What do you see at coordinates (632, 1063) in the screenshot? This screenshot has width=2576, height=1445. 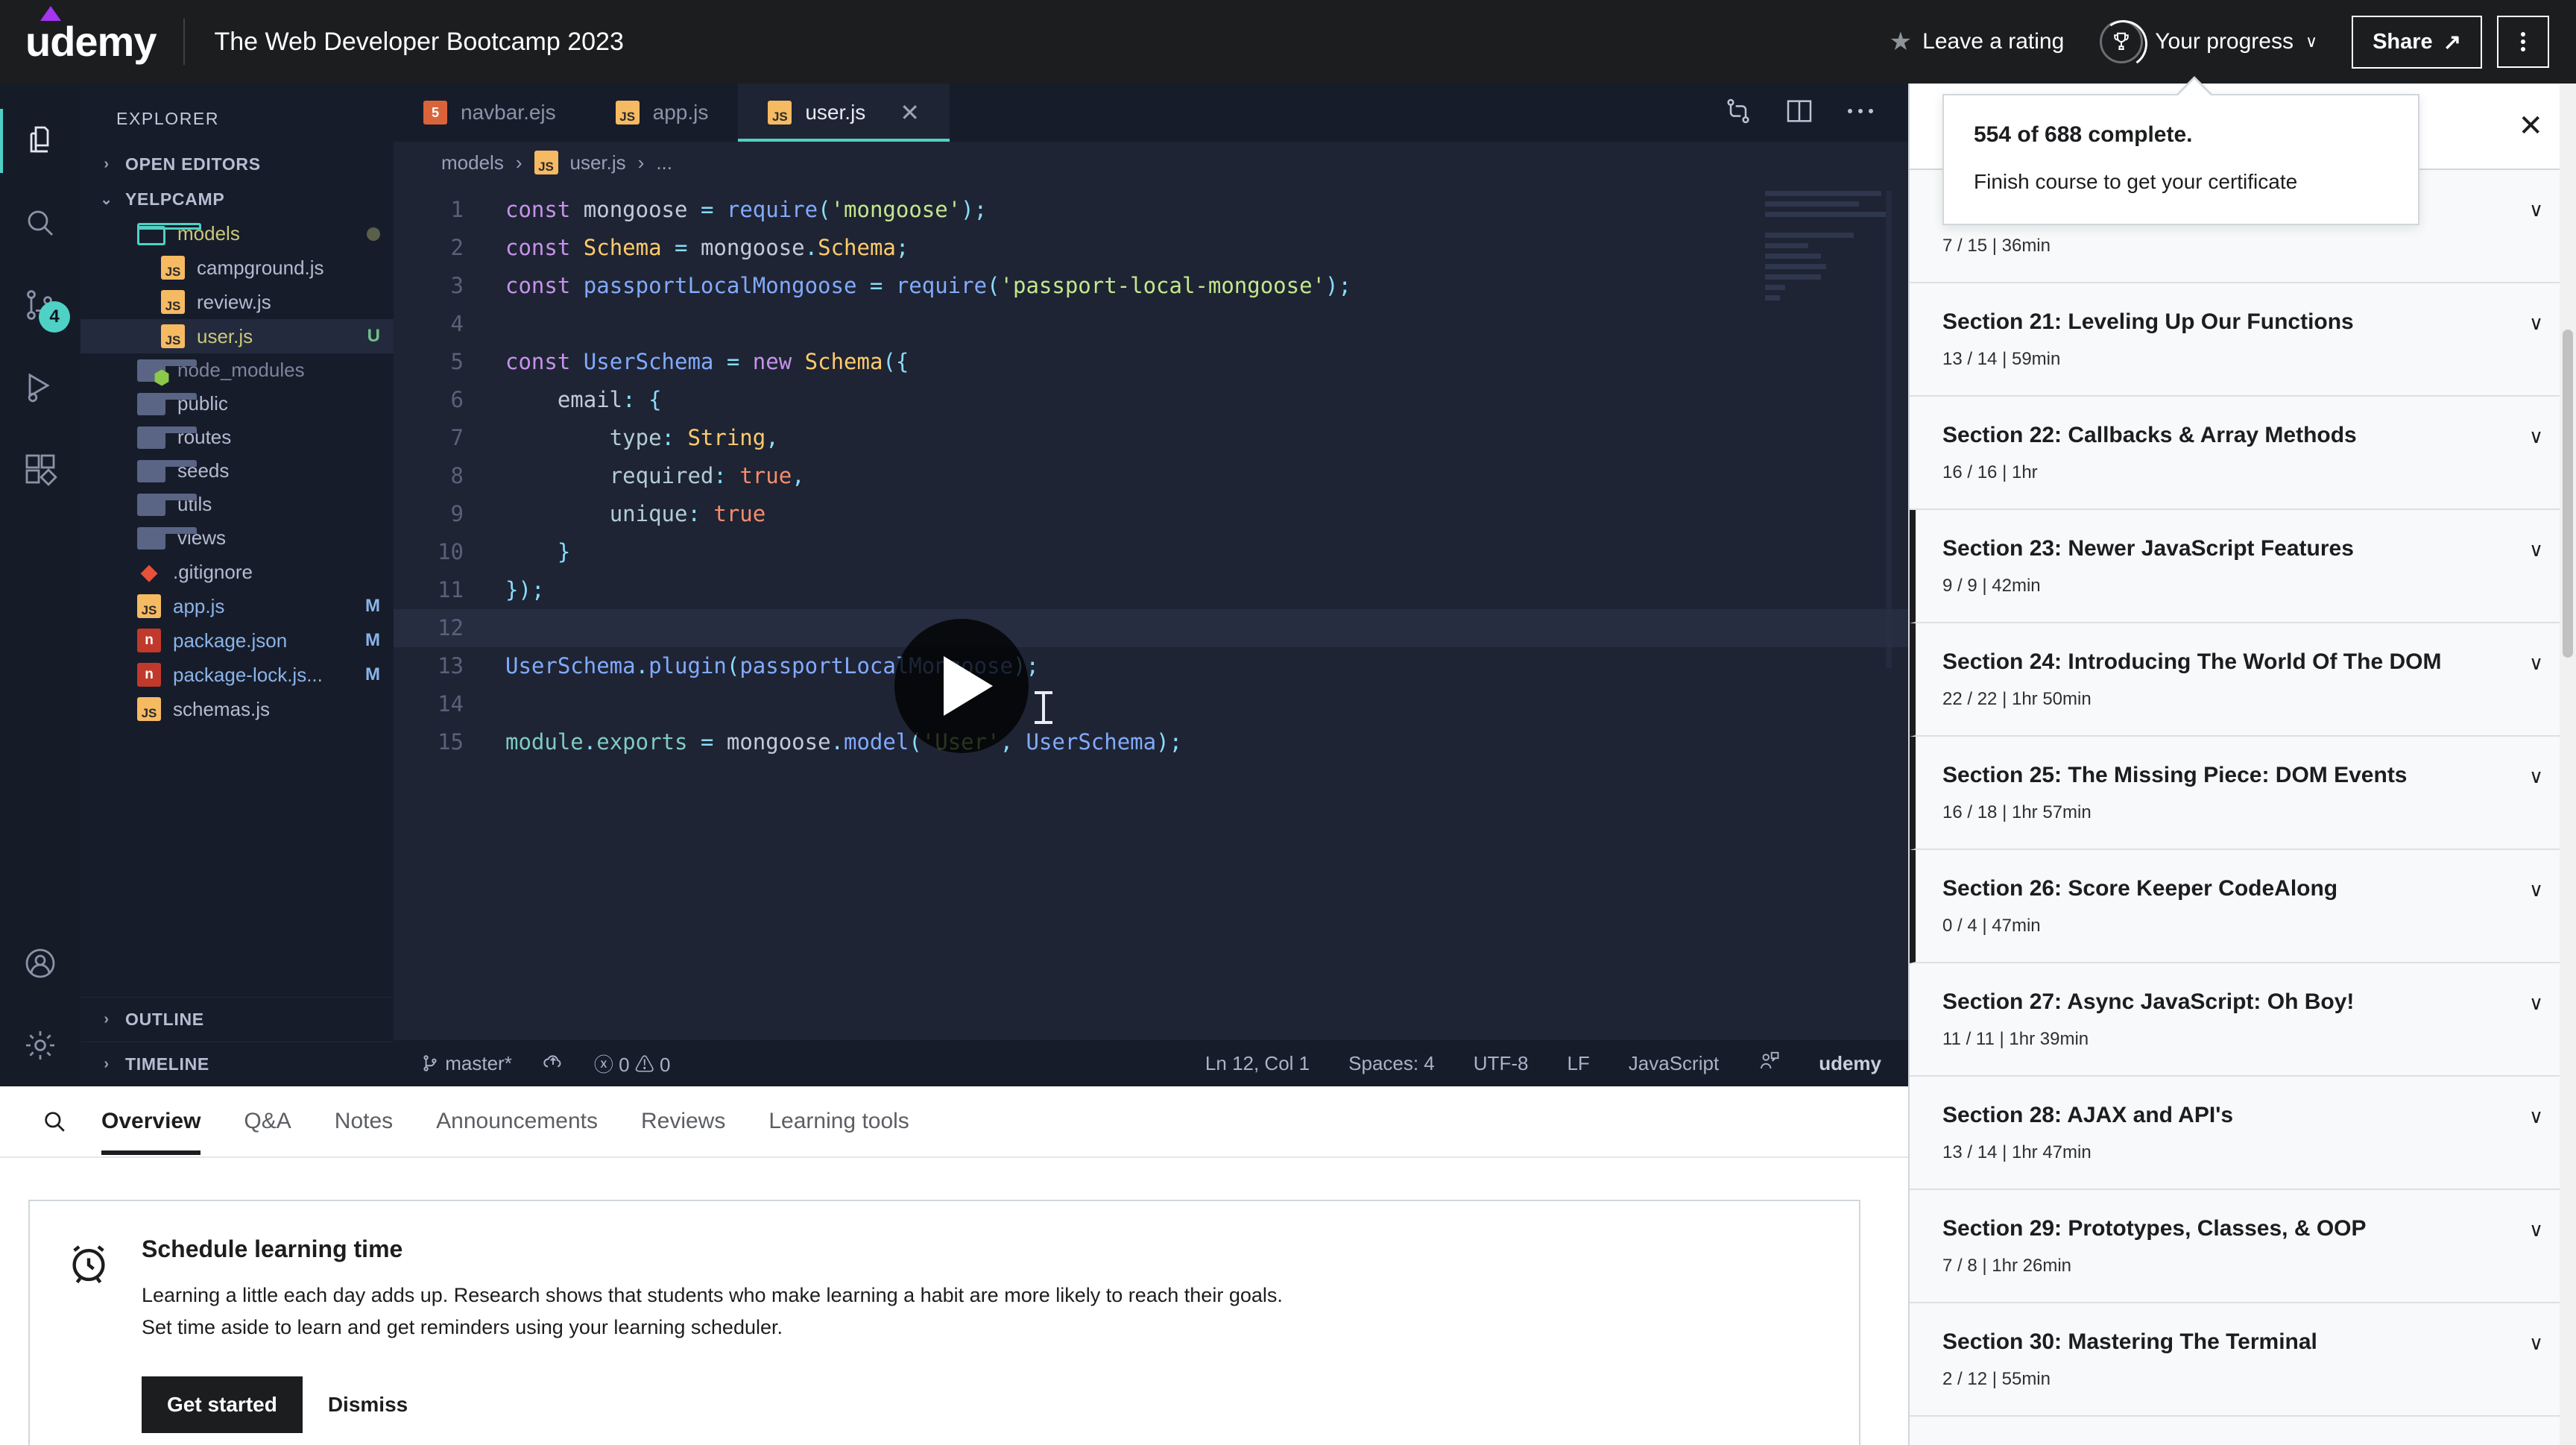 I see `status-problems: ⓧ 0 ⚠ 0` at bounding box center [632, 1063].